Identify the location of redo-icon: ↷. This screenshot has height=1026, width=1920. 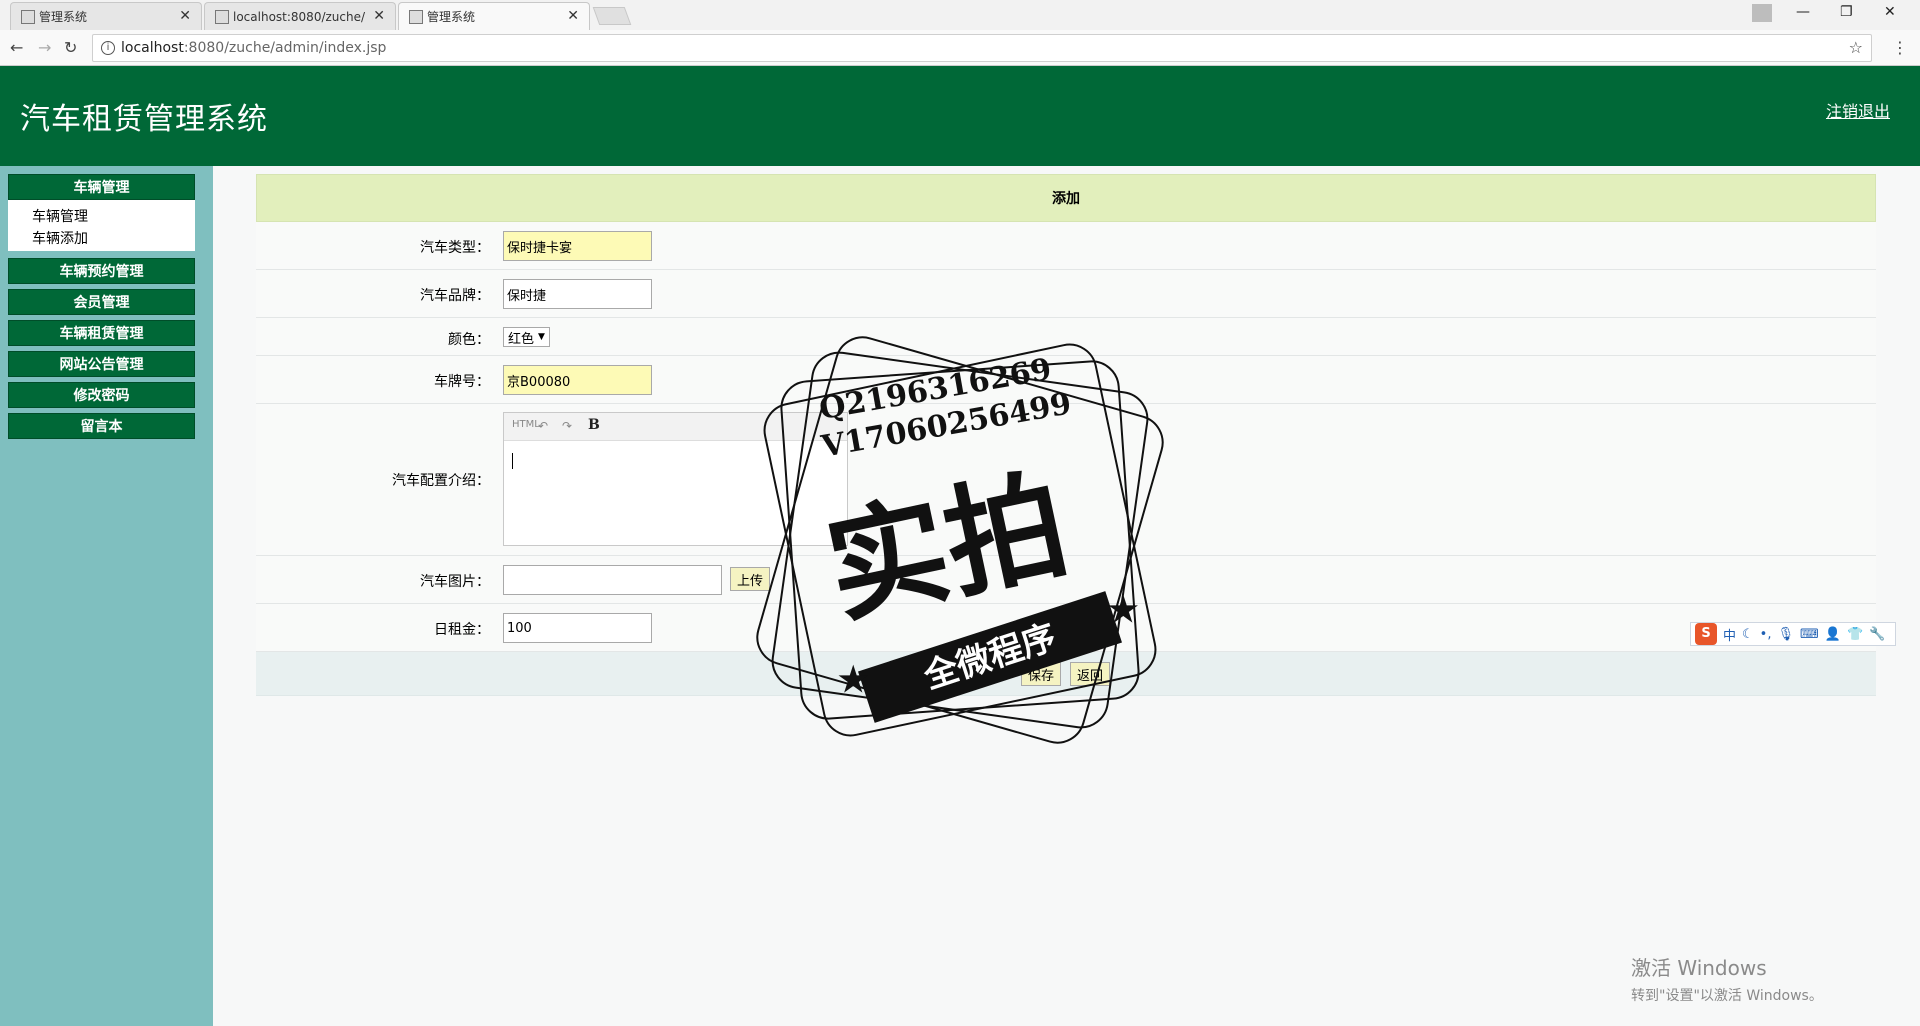
(567, 426).